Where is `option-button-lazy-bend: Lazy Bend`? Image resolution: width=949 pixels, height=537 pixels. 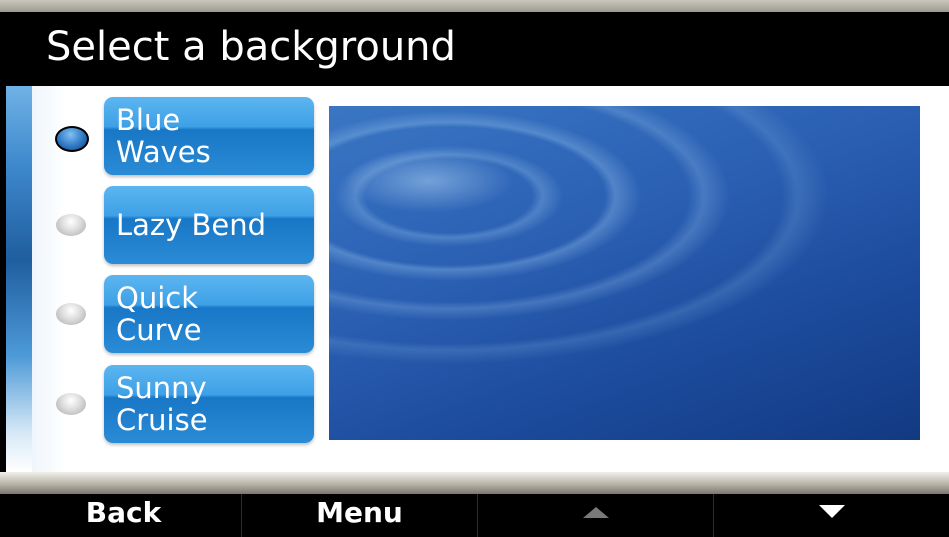
option-button-lazy-bend: Lazy Bend is located at coordinates (209, 225).